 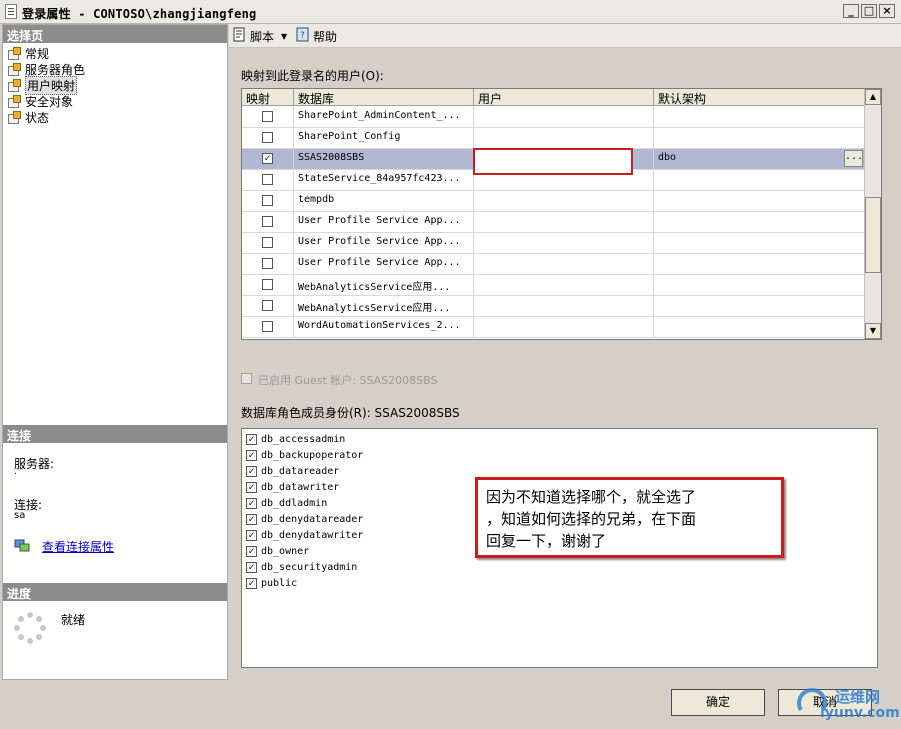 I want to click on page-item-securables: 安全对象, so click(x=40, y=101).